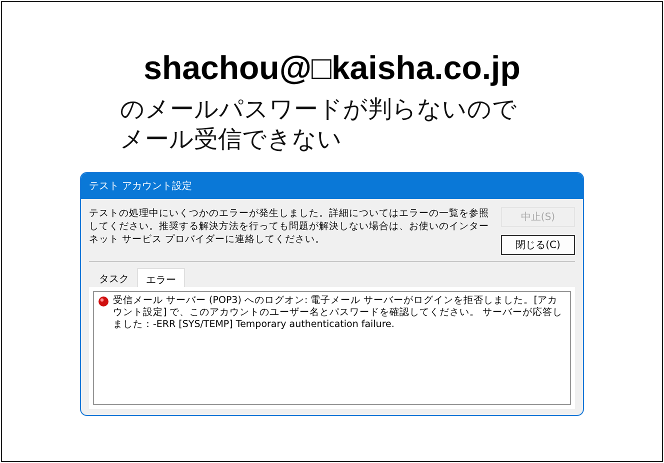  Describe the element at coordinates (538, 245) in the screenshot. I see `dialog-button: 閉じる(C)` at that location.